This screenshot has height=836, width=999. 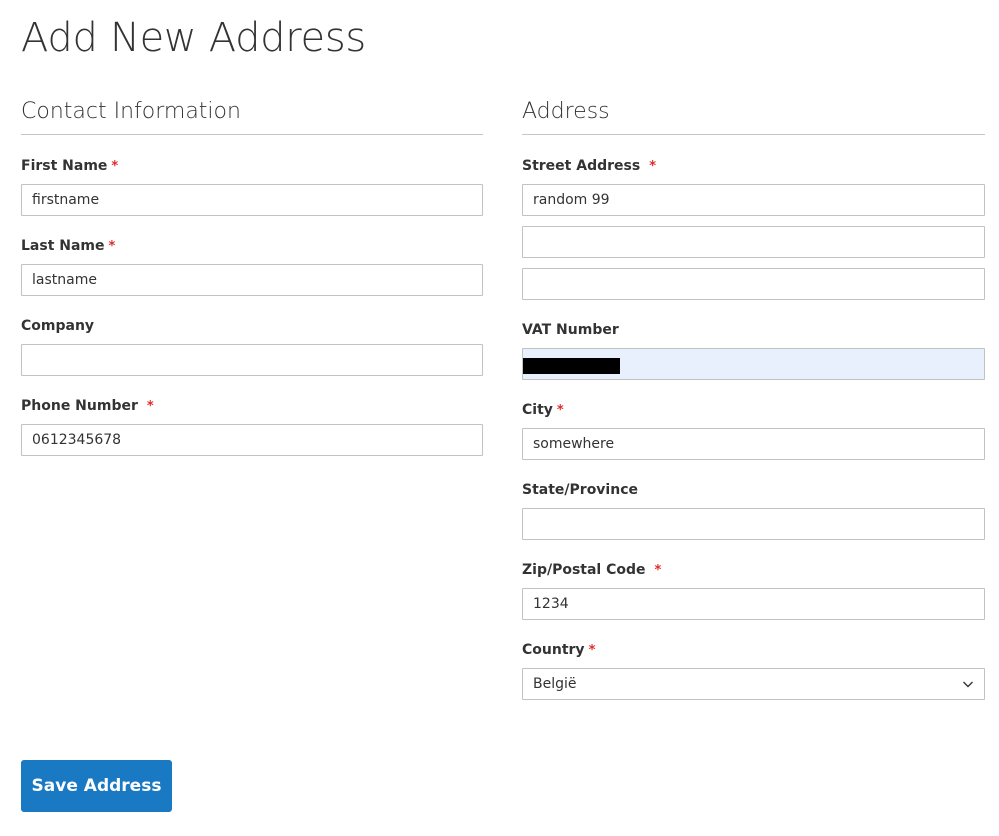 What do you see at coordinates (592, 570) in the screenshot?
I see `zip-postal-code-label: Zip/Postal Code *` at bounding box center [592, 570].